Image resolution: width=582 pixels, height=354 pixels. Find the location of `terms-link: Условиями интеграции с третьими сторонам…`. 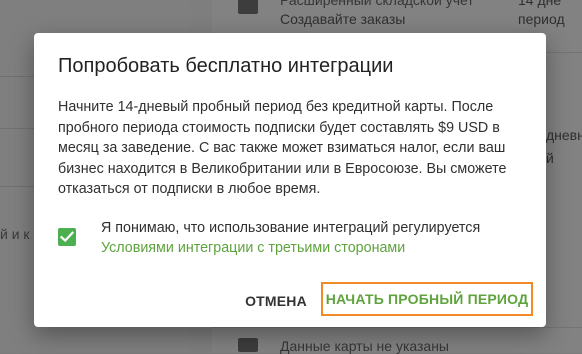

terms-link: Условиями интеграции с третьими сторонам… is located at coordinates (253, 248).